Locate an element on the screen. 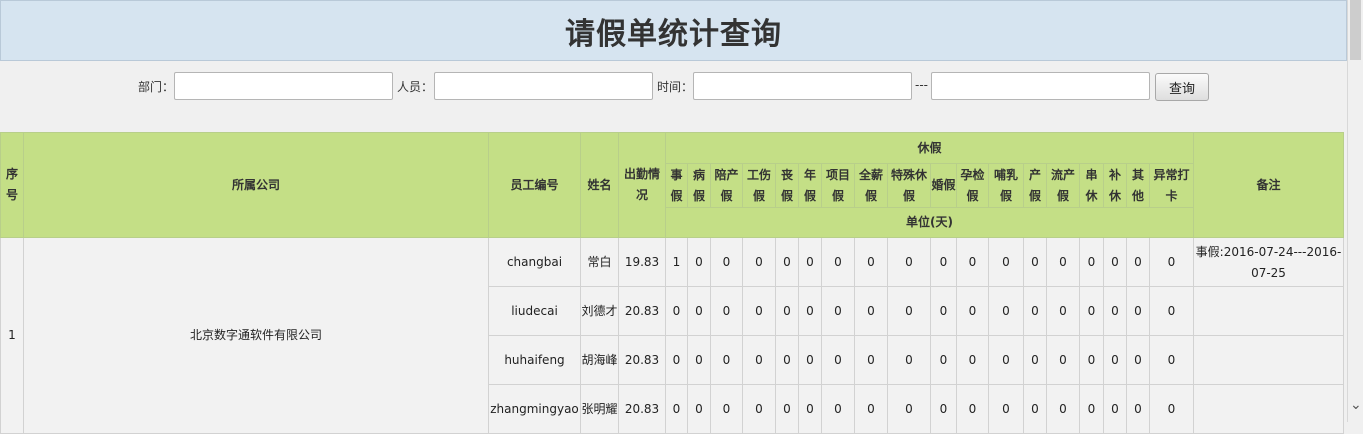 The width and height of the screenshot is (1363, 434). header-leave-type: 串休 is located at coordinates (1091, 185).